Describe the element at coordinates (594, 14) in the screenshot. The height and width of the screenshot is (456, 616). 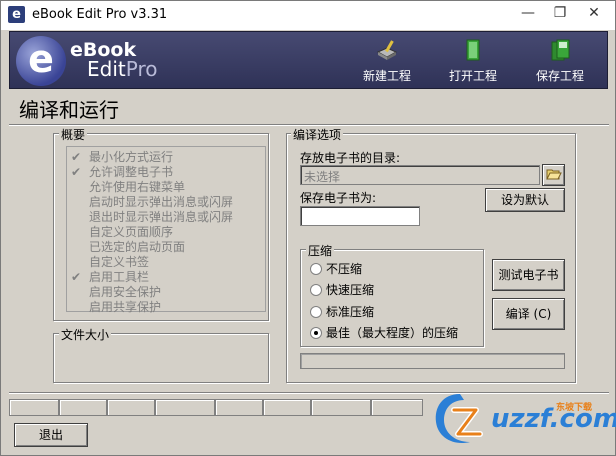
I see `close-button: ✕` at that location.